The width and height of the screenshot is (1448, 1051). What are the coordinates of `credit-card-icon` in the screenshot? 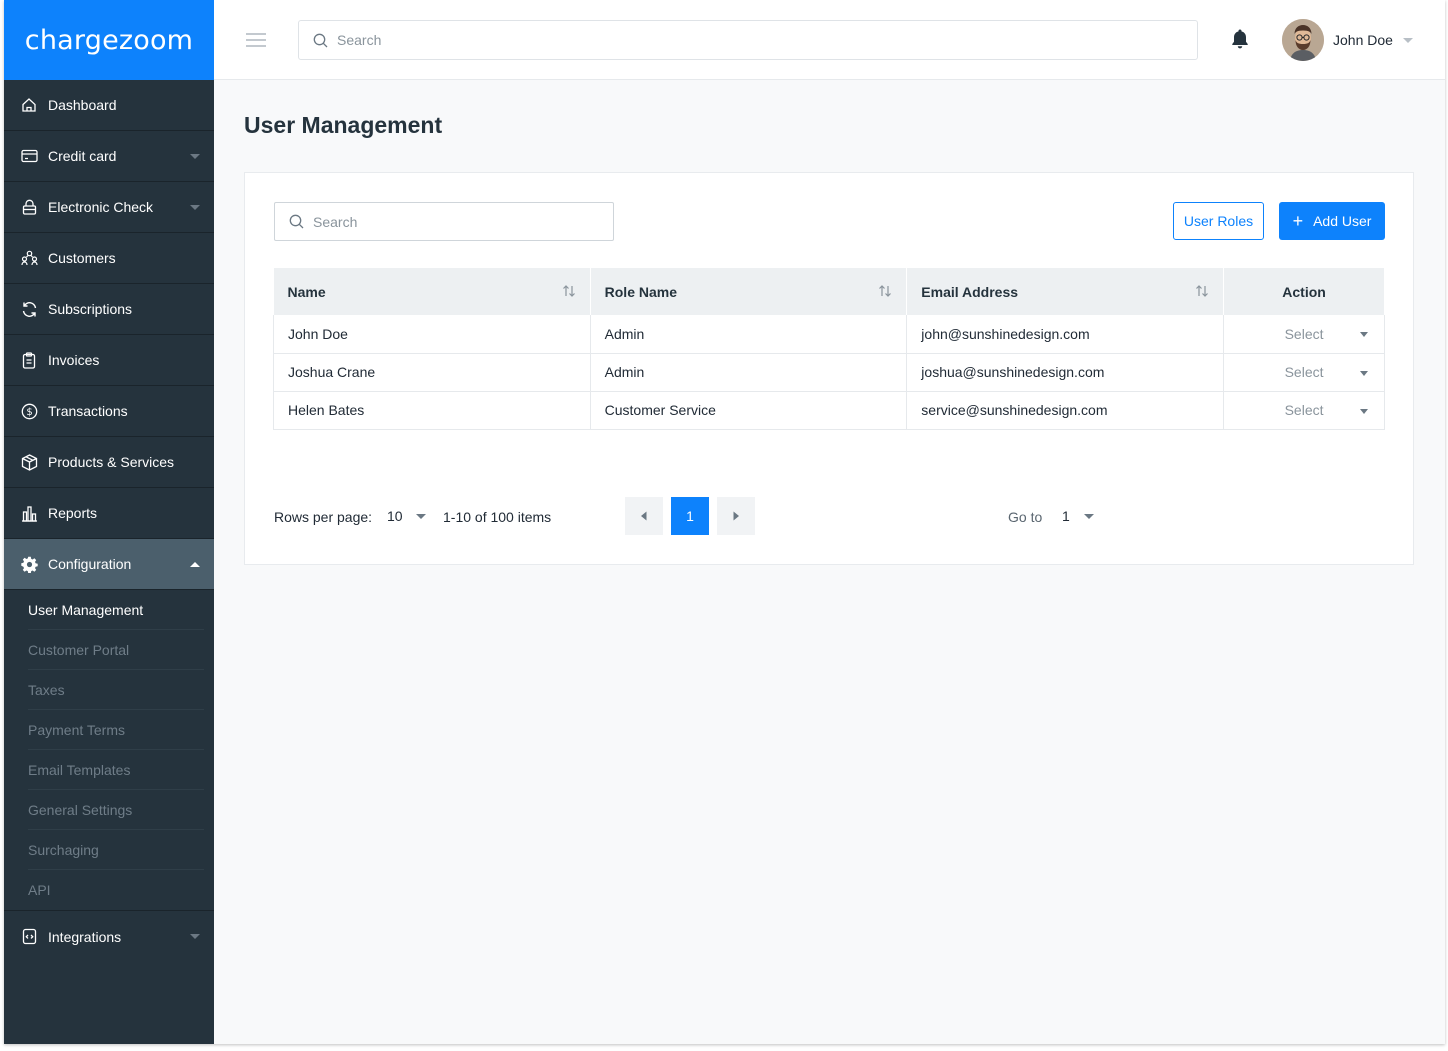 It's located at (29, 156).